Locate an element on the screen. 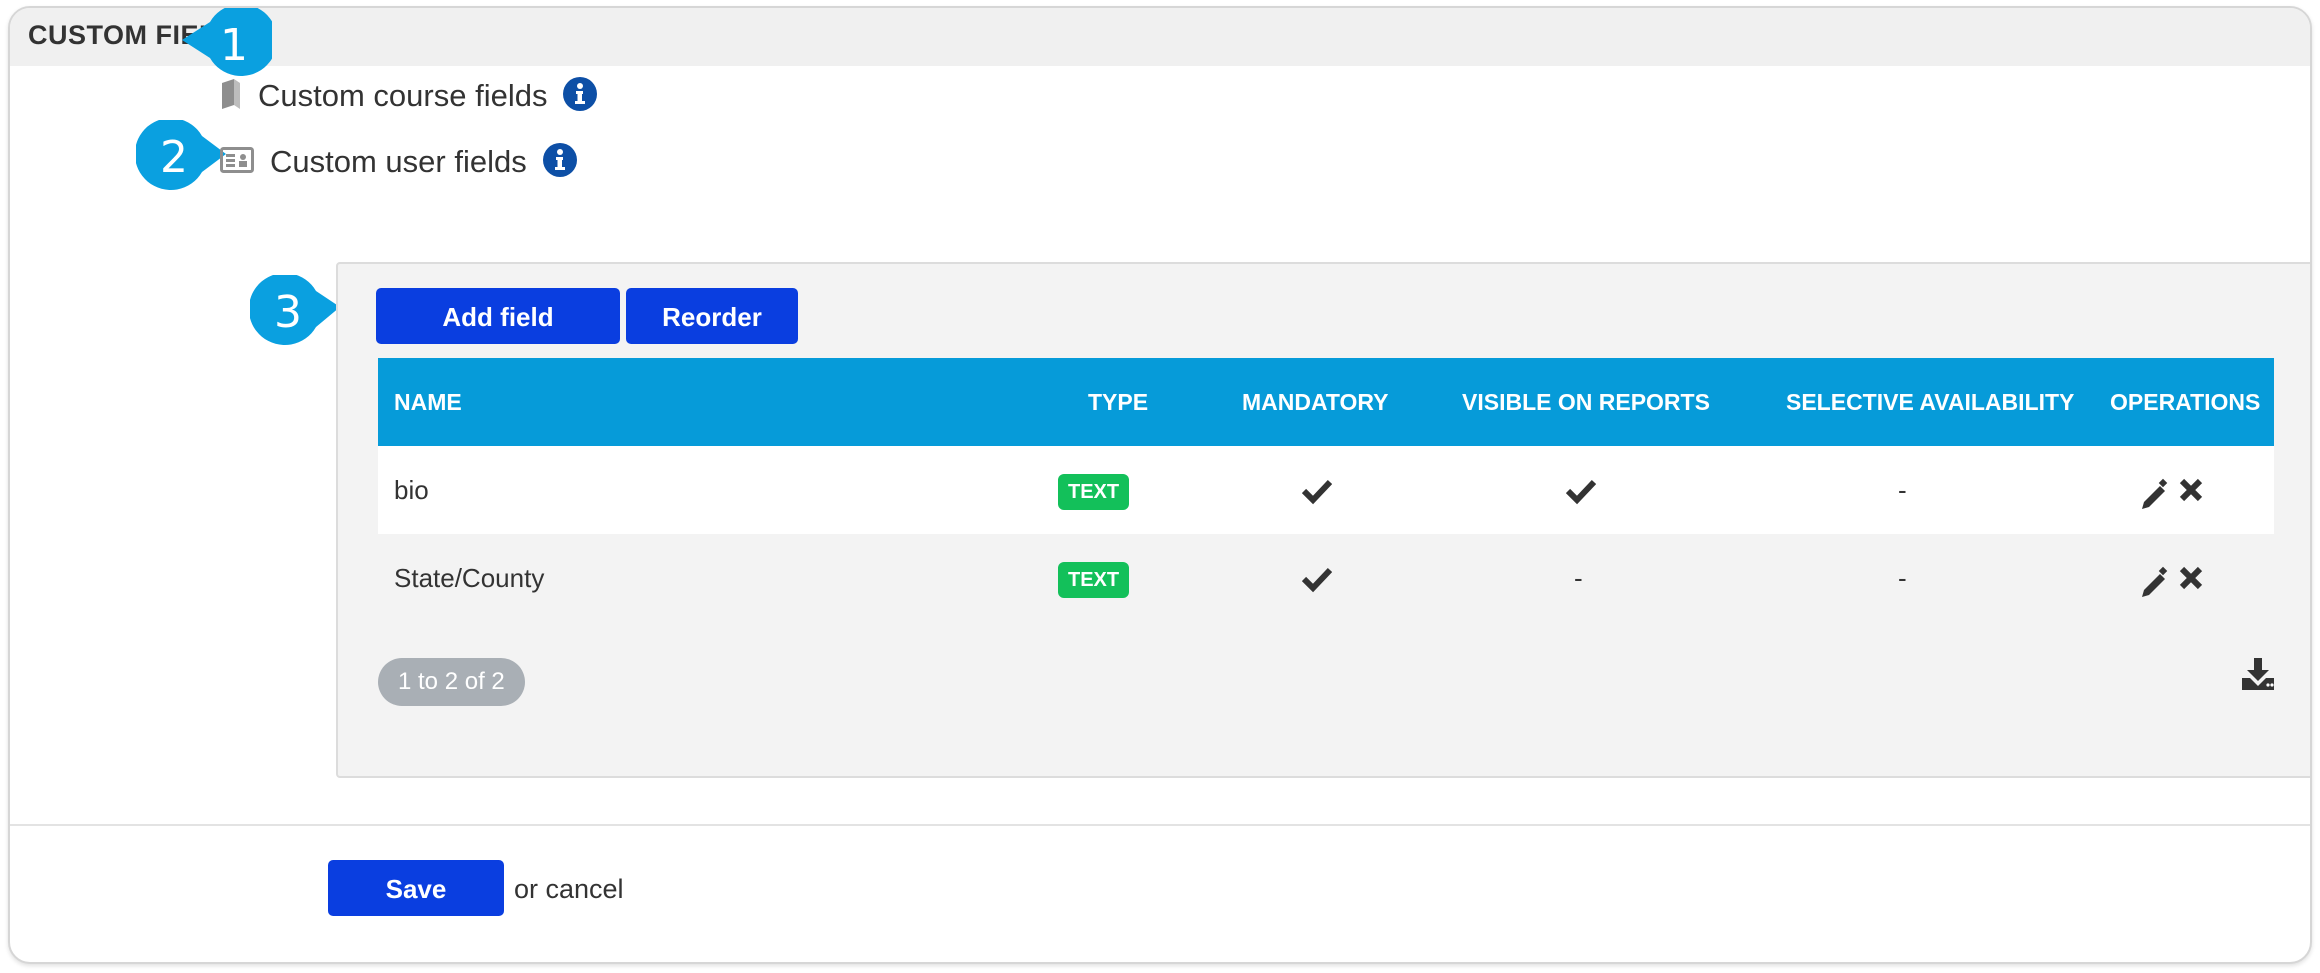  pagination-info: 1 to 2 of 2 is located at coordinates (451, 682).